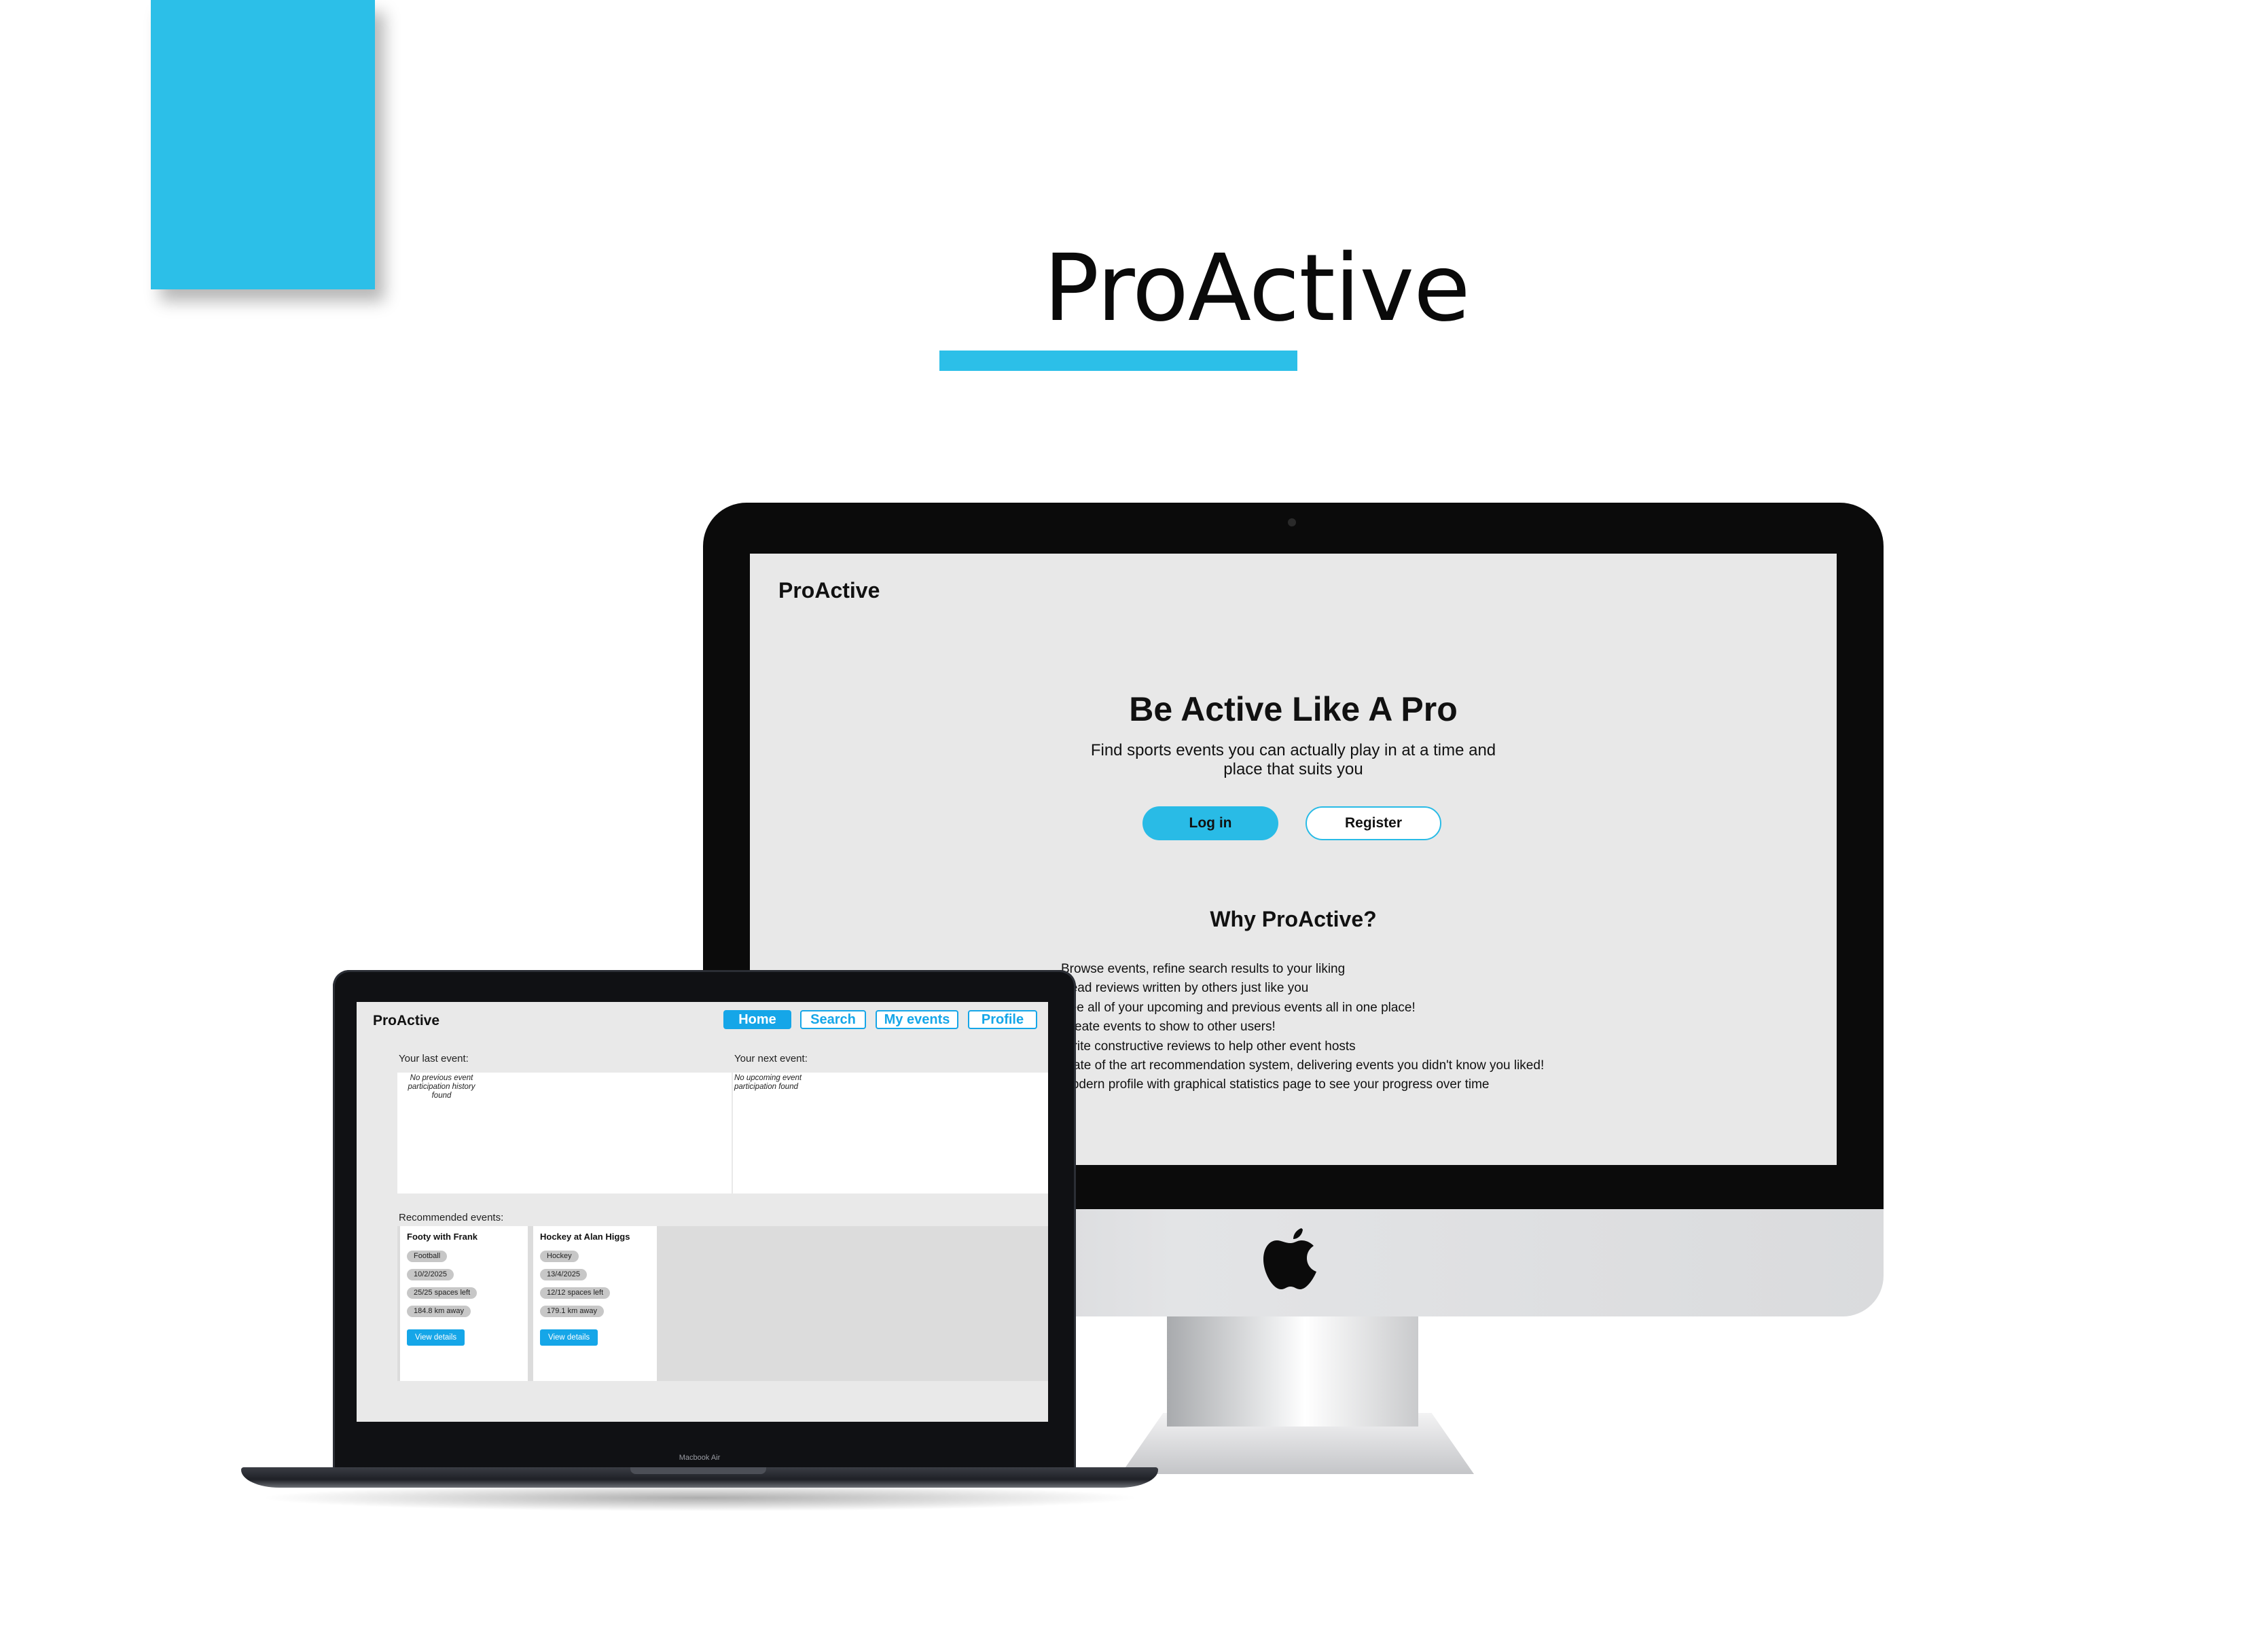 The image size is (2268, 1650). I want to click on apple-icon, so click(1289, 1258).